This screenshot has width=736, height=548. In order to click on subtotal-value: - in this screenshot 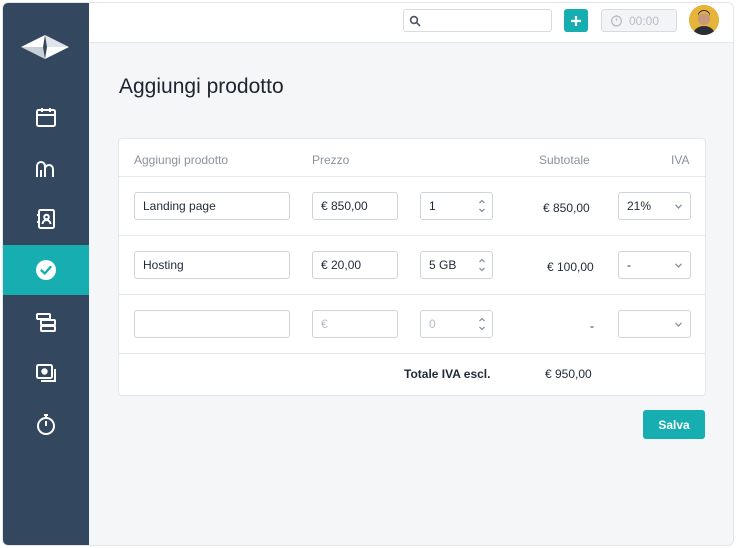, I will do `click(592, 326)`.